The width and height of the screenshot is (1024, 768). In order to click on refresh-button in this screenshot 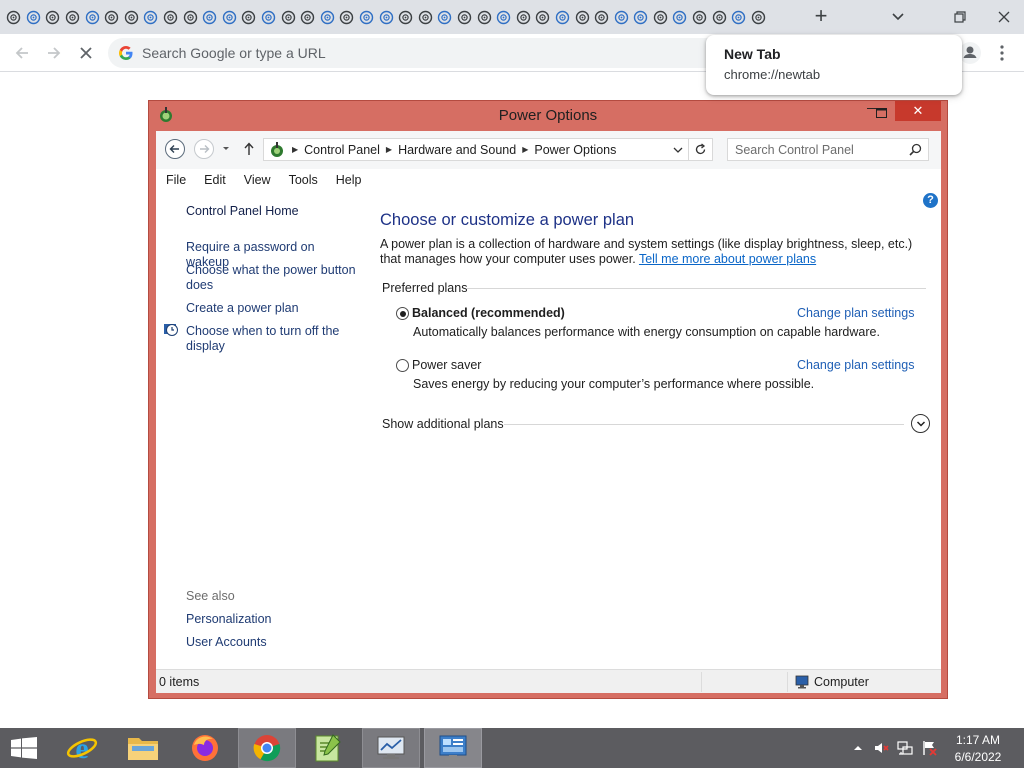, I will do `click(701, 149)`.